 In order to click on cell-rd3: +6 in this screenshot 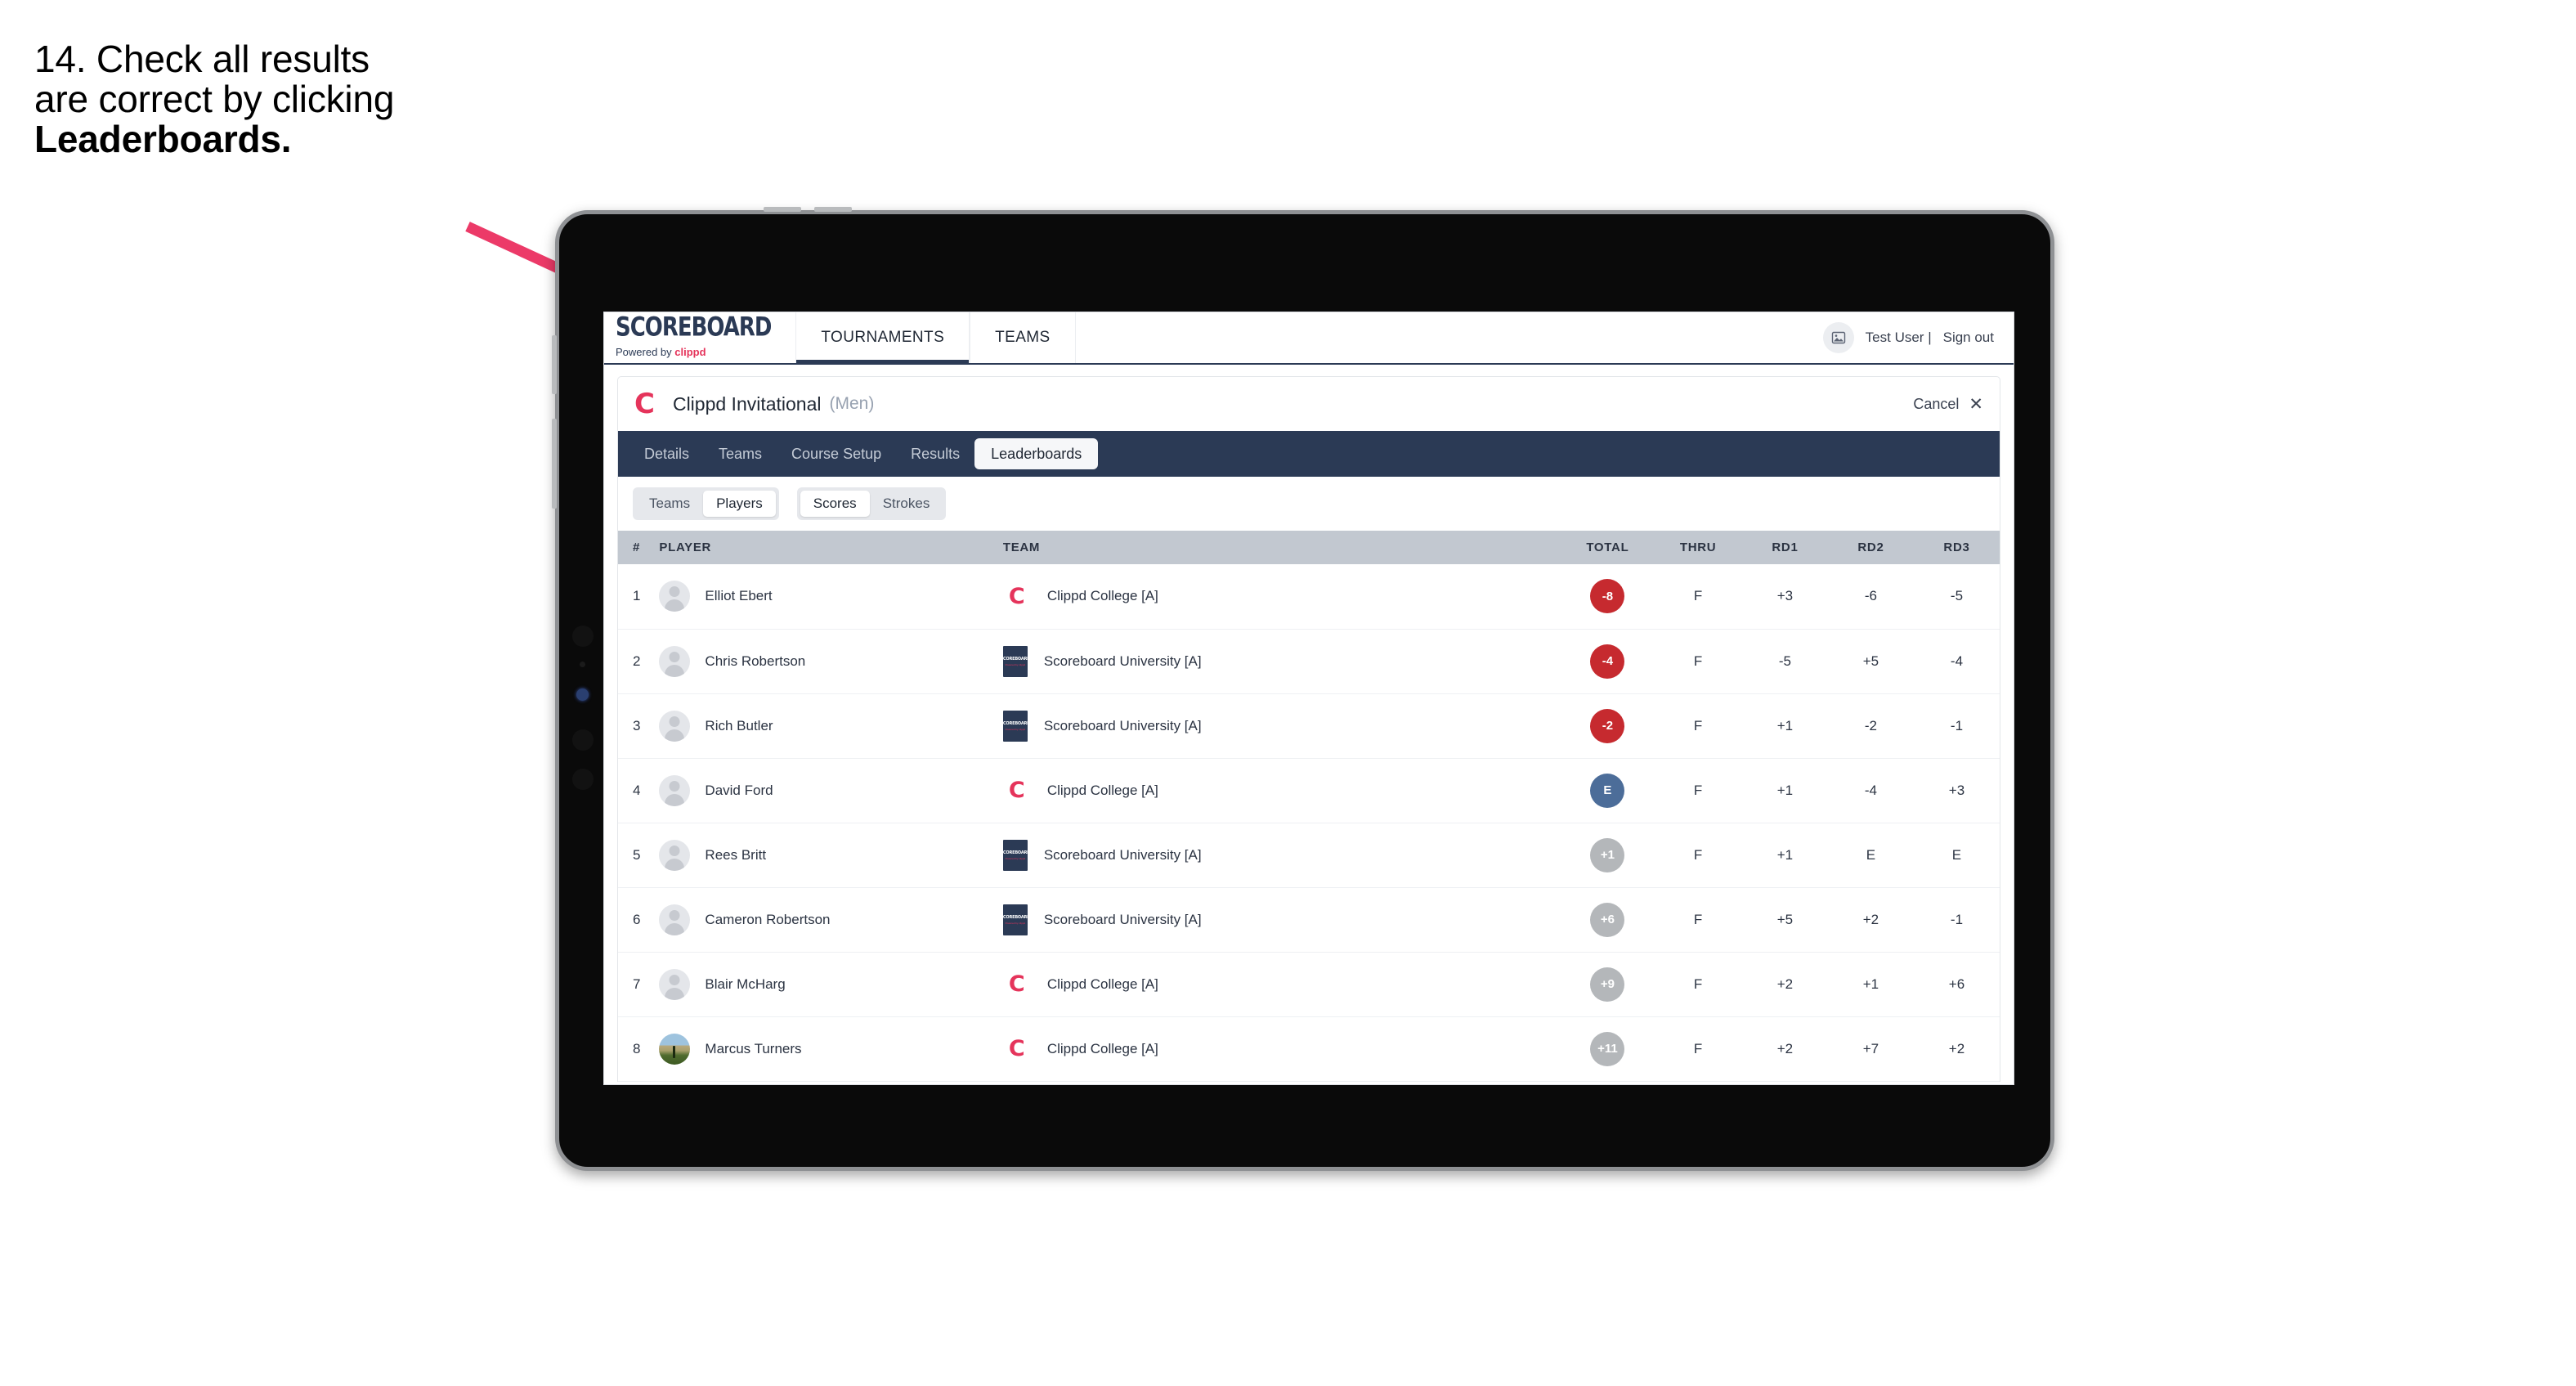, I will do `click(1956, 984)`.